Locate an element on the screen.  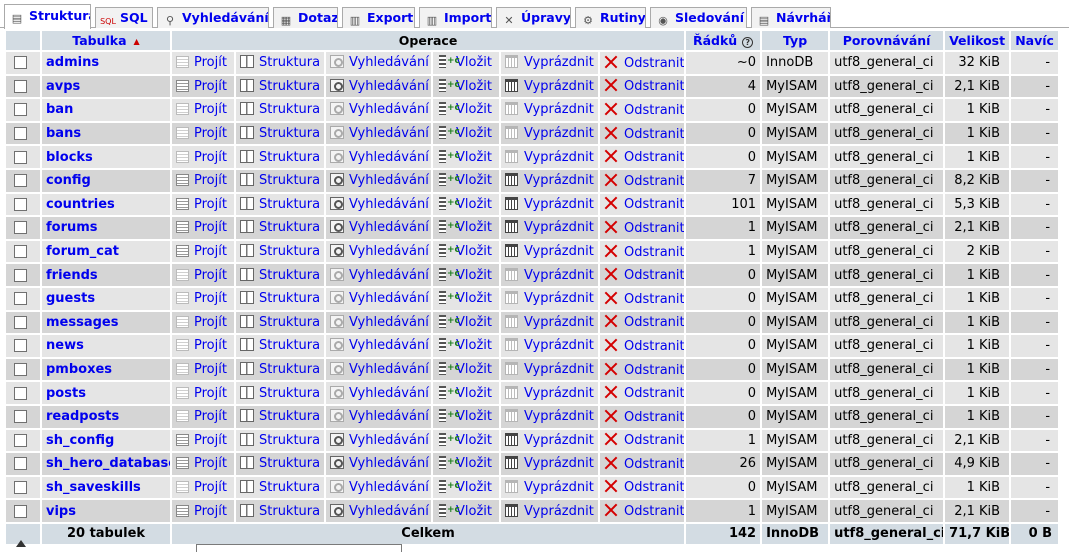
table-name-link: posts is located at coordinates (66, 393).